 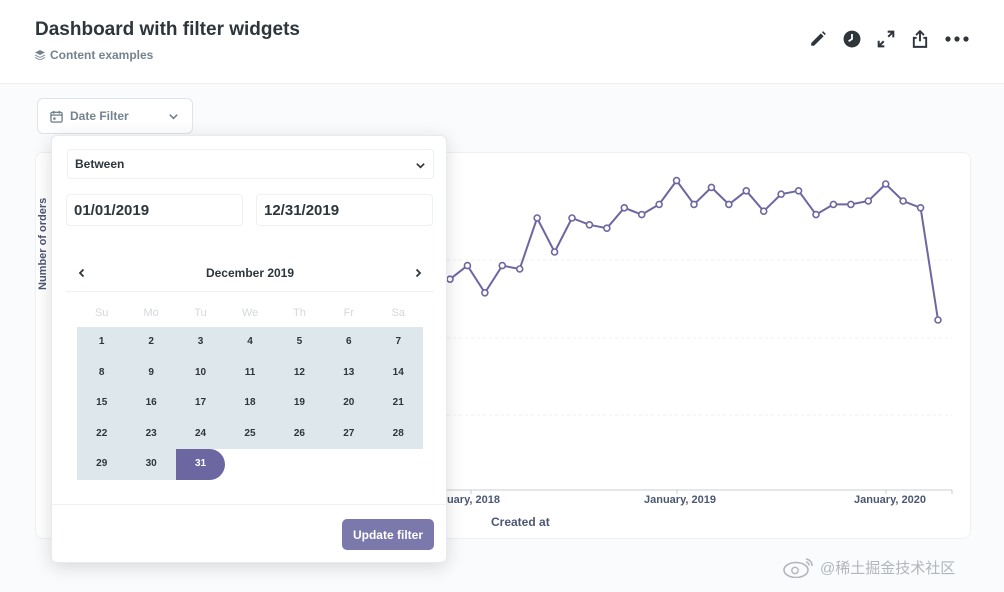 I want to click on calendar-day-10: 10, so click(x=200, y=372).